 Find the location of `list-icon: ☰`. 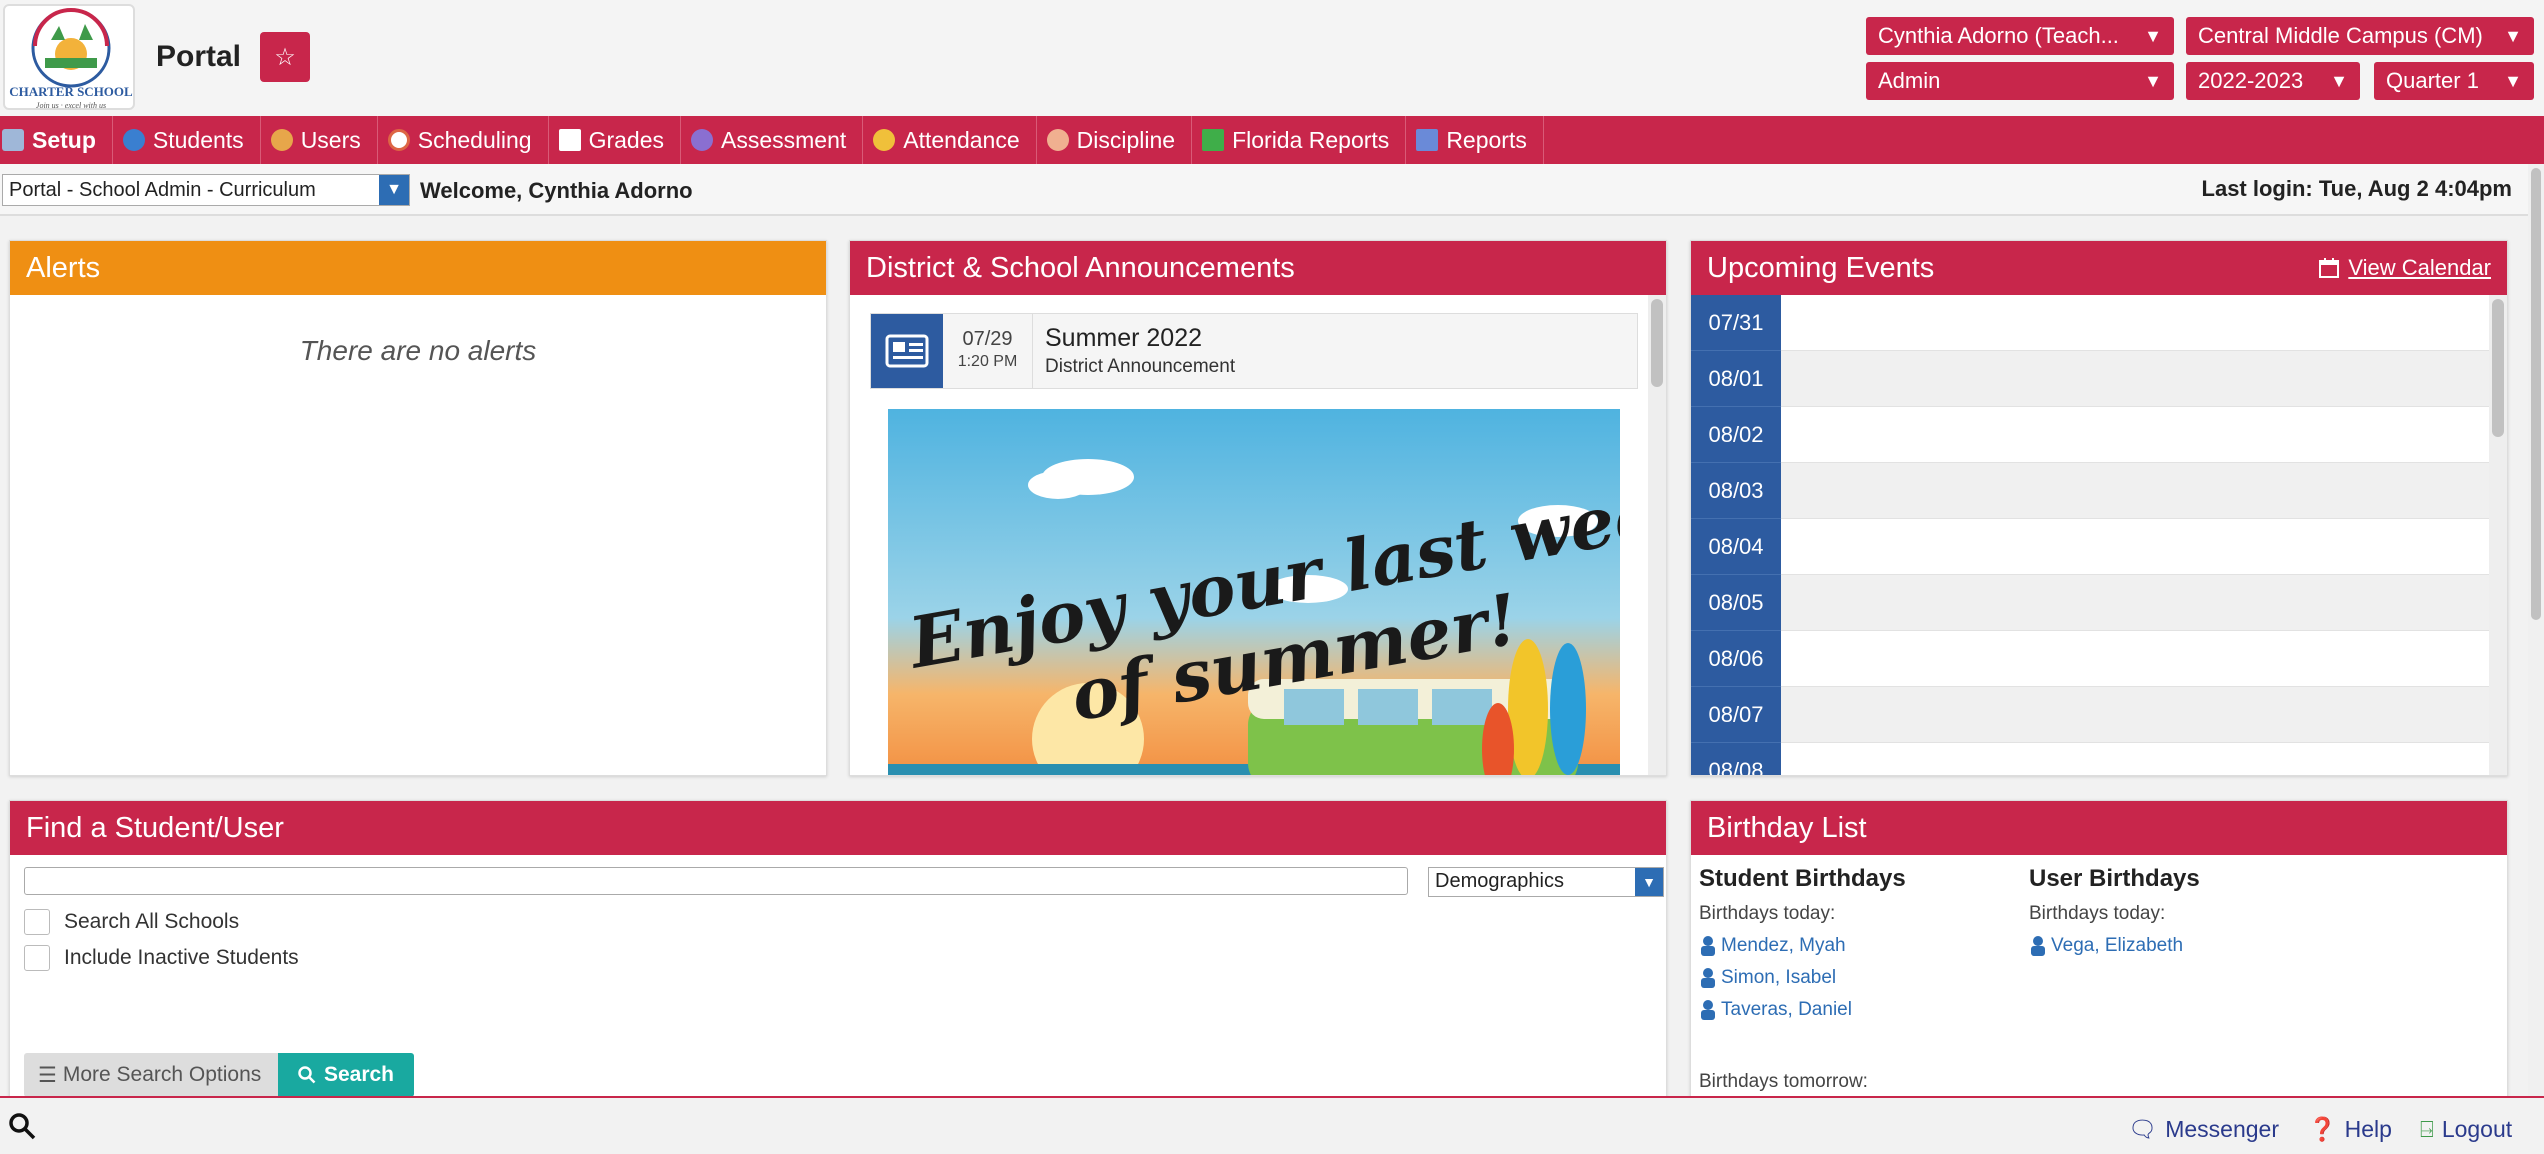

list-icon: ☰ is located at coordinates (47, 1075).